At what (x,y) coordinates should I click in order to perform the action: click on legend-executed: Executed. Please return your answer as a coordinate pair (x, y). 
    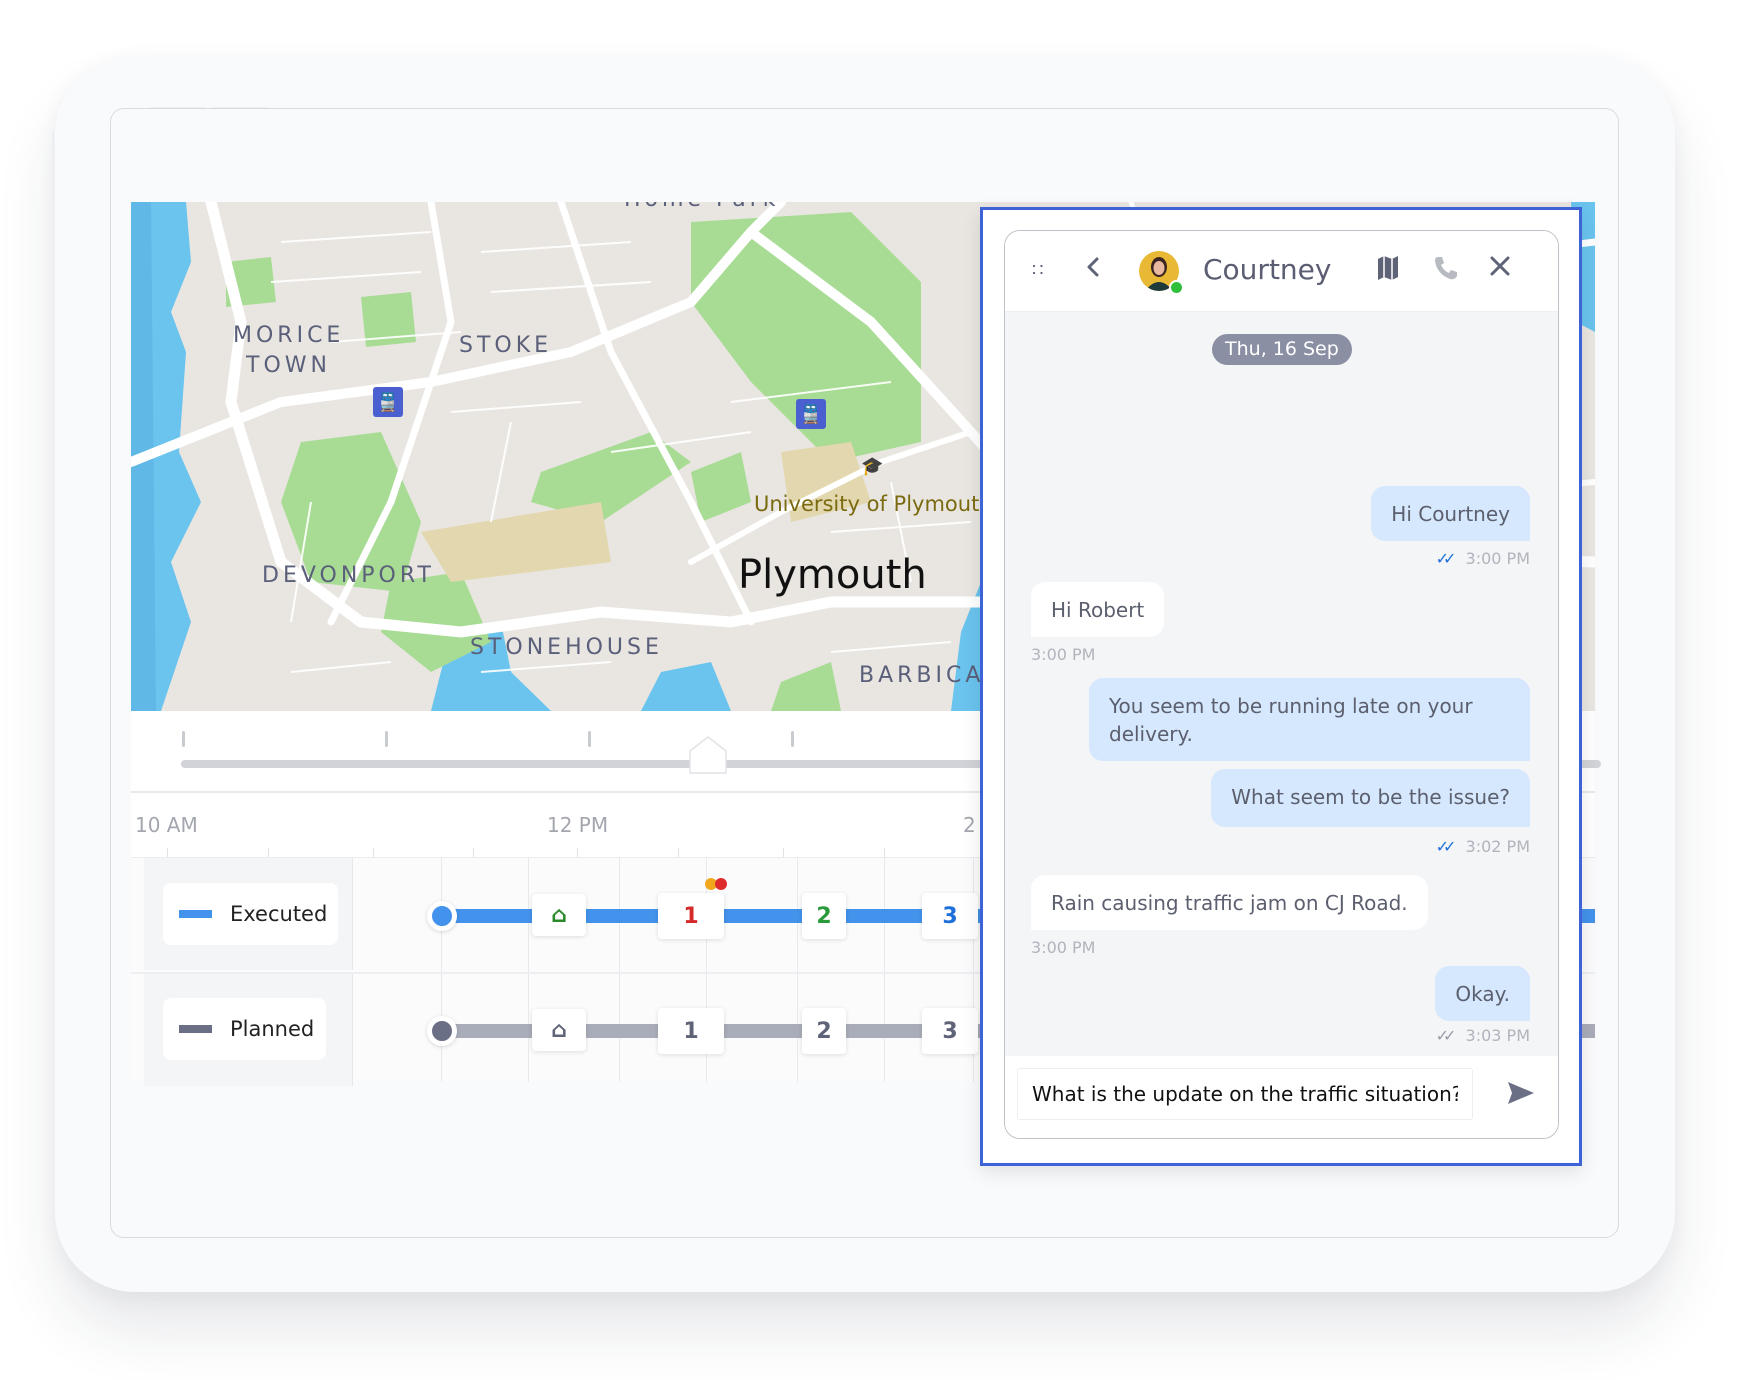
    Looking at the image, I should click on (250, 914).